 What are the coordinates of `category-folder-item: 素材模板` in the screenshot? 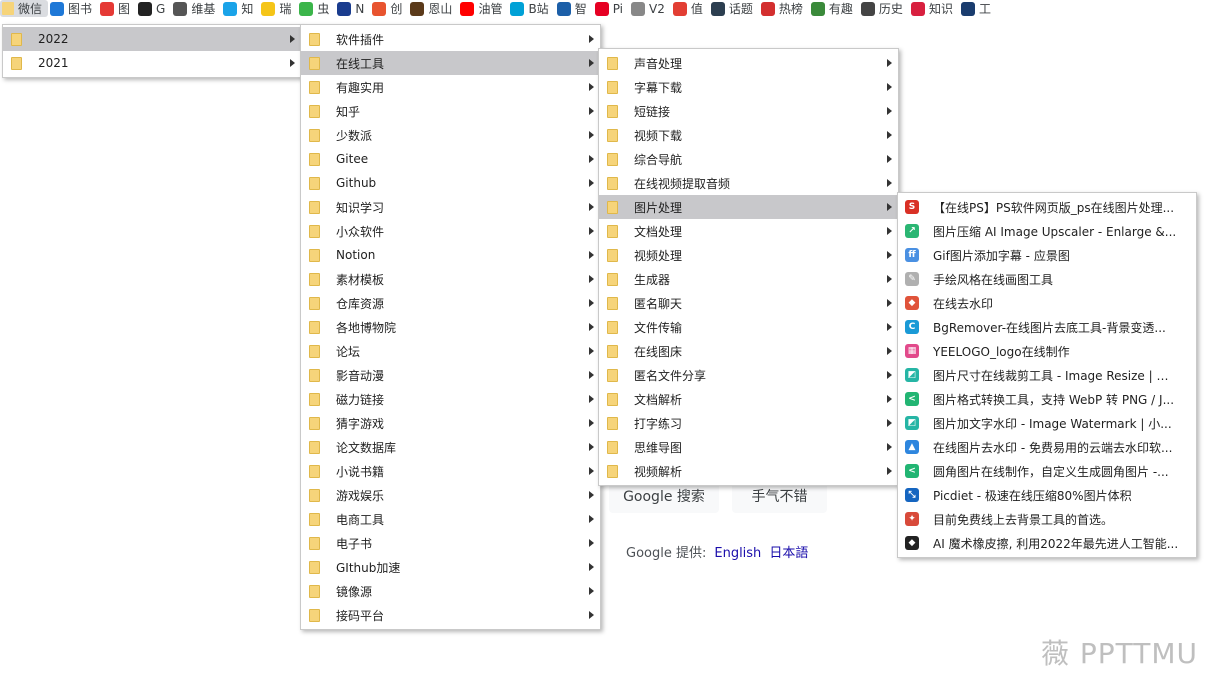 It's located at (450, 279).